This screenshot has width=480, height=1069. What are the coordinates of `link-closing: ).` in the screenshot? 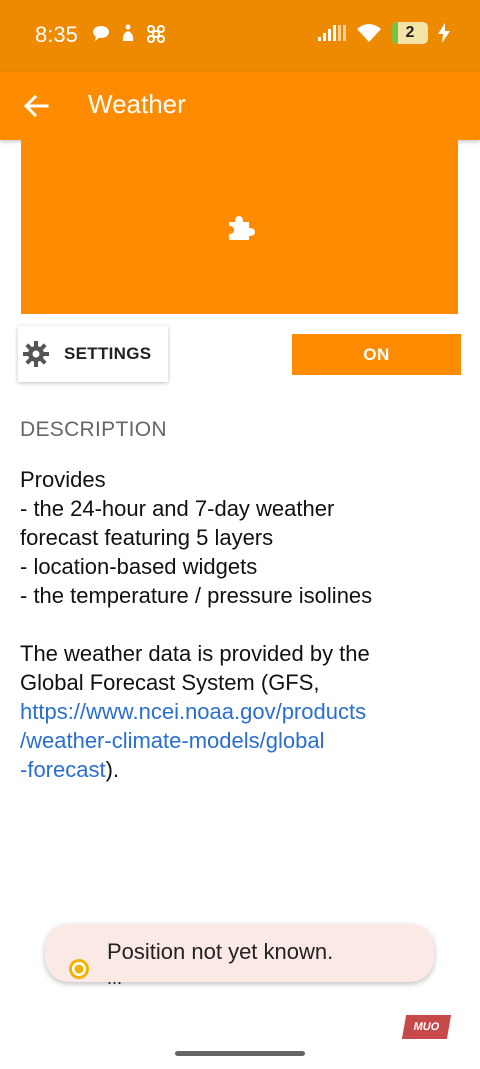 It's located at (112, 769).